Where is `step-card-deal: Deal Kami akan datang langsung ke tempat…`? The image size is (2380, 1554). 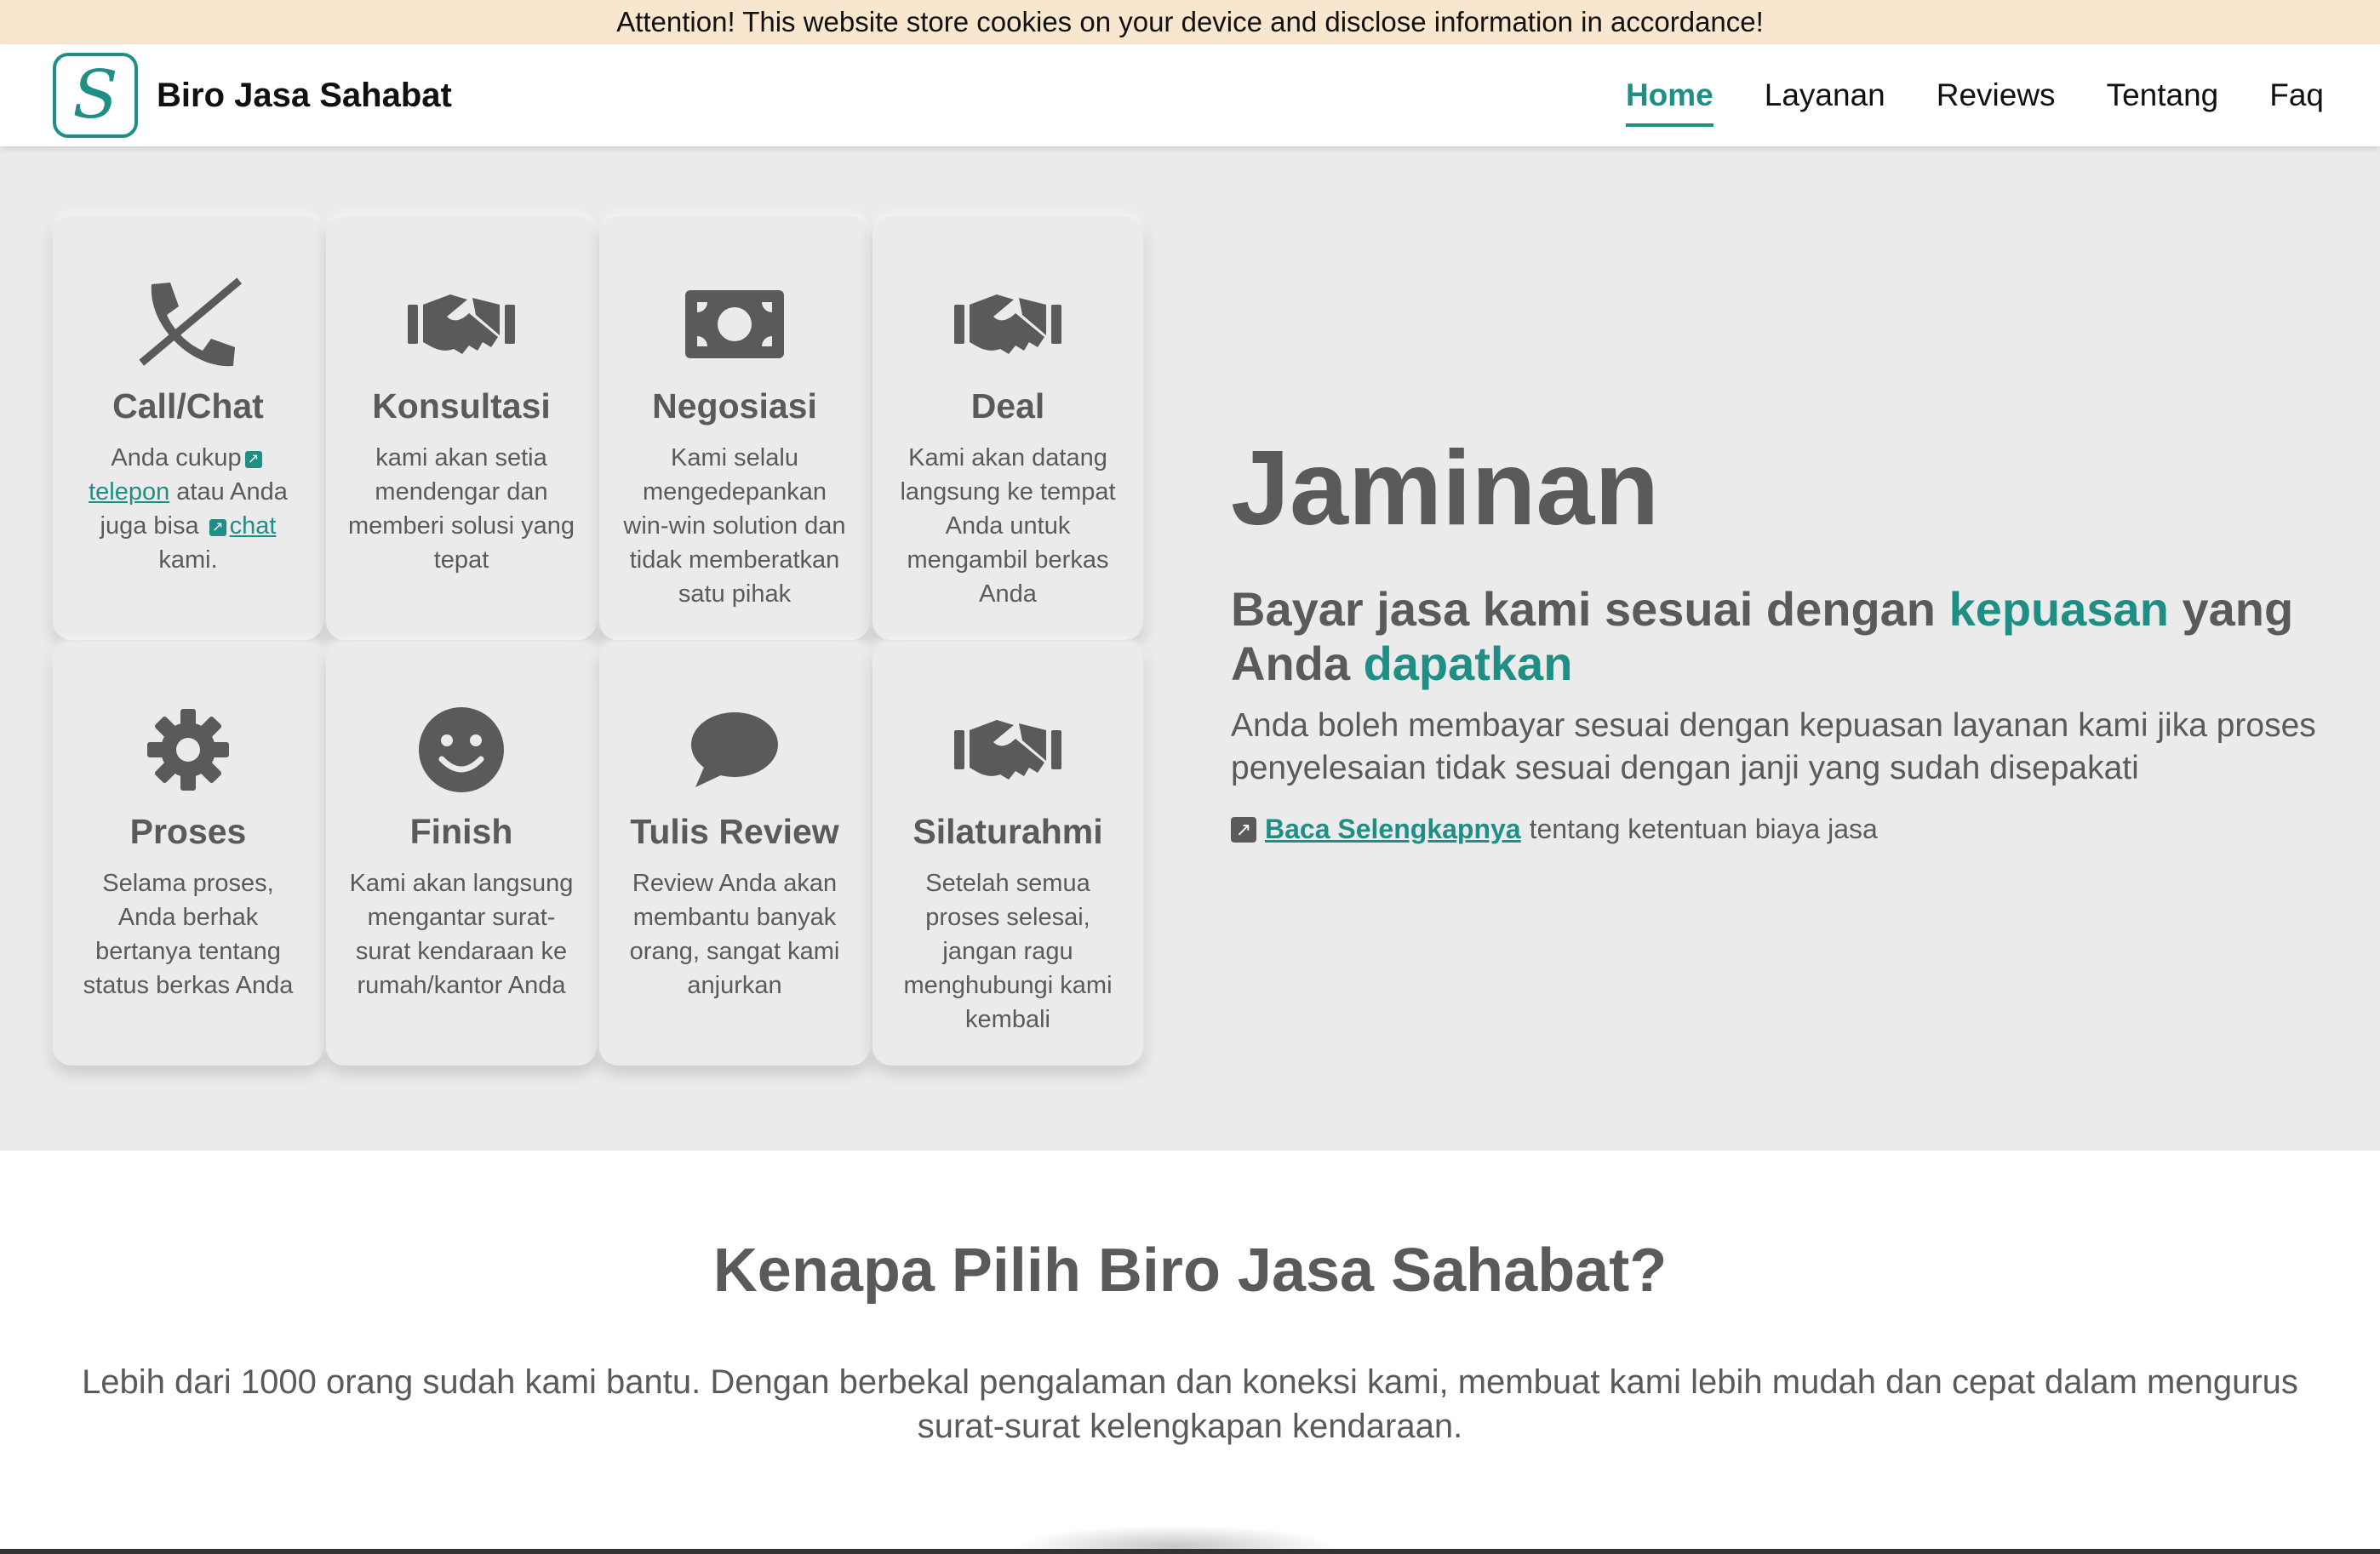 step-card-deal: Deal Kami akan datang langsung ke tempat… is located at coordinates (1008, 428).